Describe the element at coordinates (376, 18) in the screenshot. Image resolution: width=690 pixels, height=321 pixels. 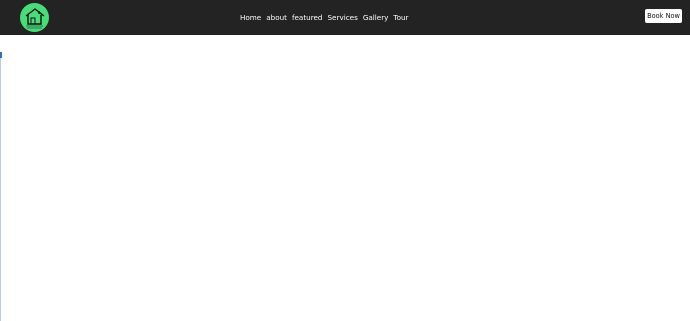
I see `nav-link-gallery: Gallery` at that location.